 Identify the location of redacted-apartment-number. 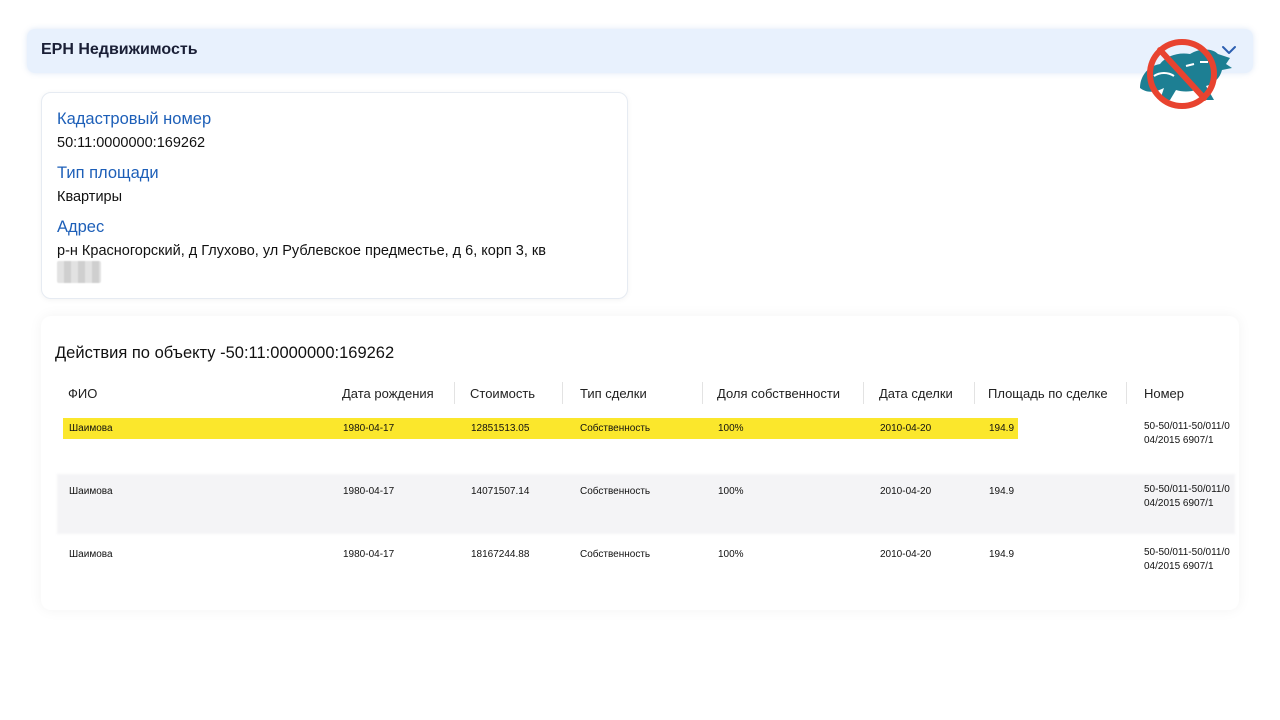
(79, 272).